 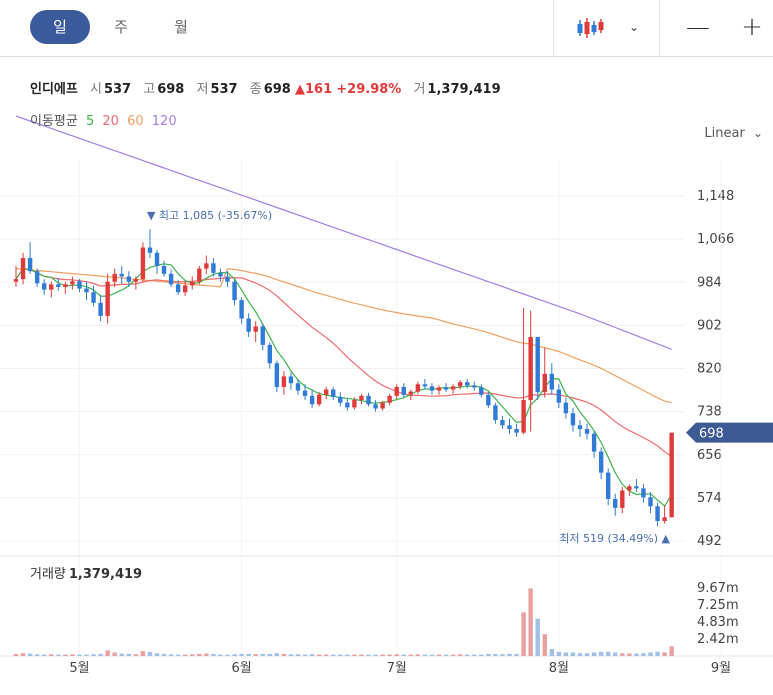 What do you see at coordinates (698, 27) in the screenshot?
I see `minus-icon: —` at bounding box center [698, 27].